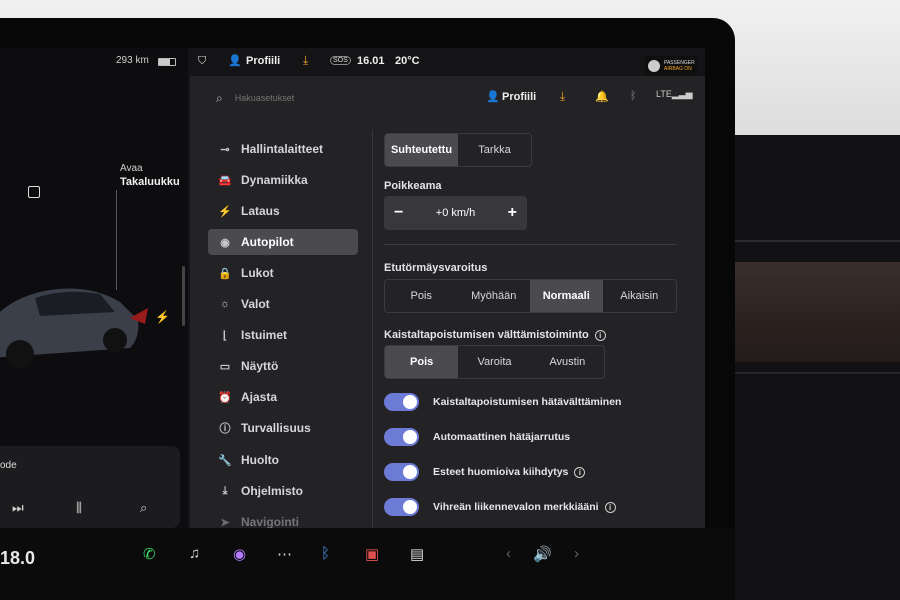 This screenshot has width=900, height=600. Describe the element at coordinates (18, 508) in the screenshot. I see `next-track-icon: ⏭` at that location.